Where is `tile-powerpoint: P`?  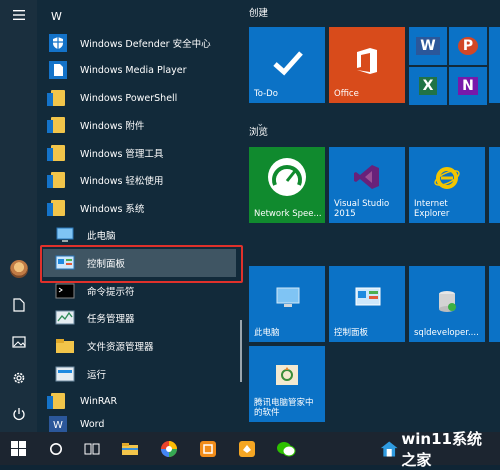
tile-powerpoint: P is located at coordinates (468, 46).